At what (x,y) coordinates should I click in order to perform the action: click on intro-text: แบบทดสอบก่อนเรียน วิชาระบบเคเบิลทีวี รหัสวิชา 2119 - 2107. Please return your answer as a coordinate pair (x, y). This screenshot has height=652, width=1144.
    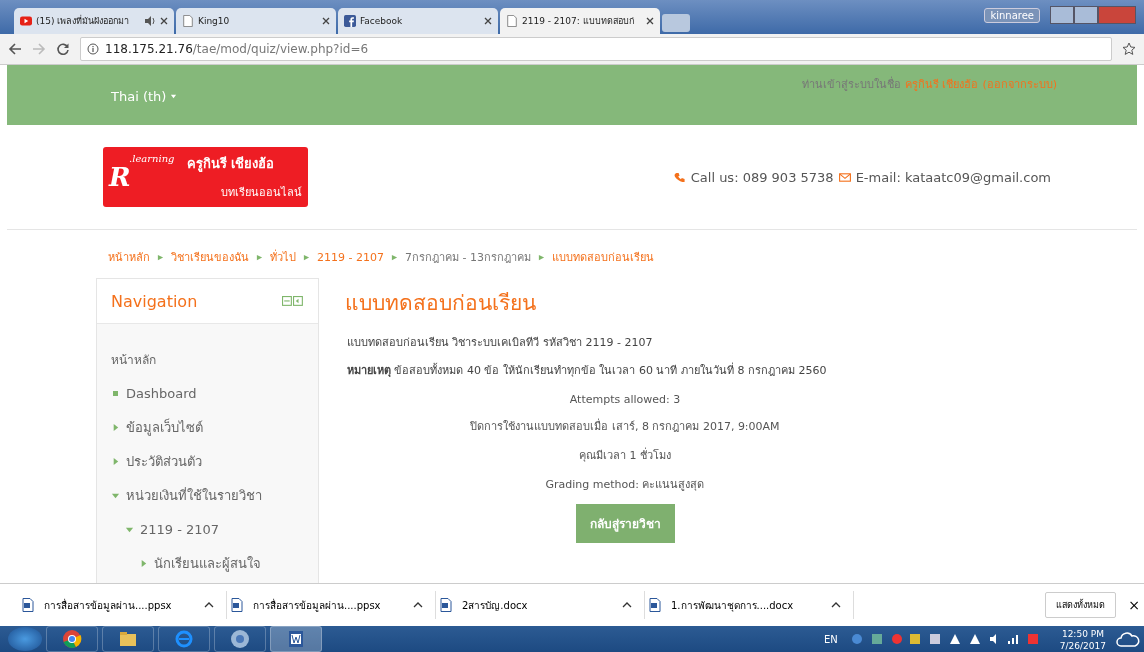
    Looking at the image, I should click on (500, 343).